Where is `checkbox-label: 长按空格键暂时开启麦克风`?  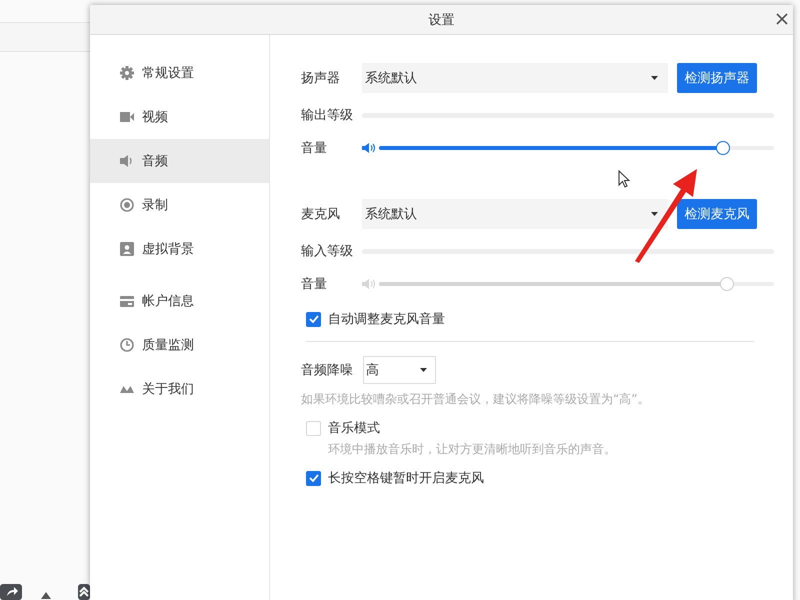
checkbox-label: 长按空格键暂时开启麦克风 is located at coordinates (406, 478).